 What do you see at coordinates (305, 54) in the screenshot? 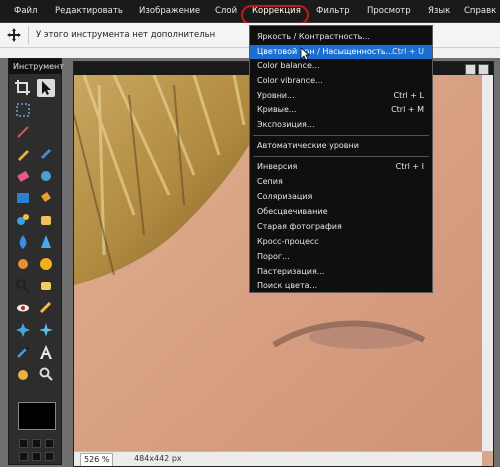
I see `mouse-cursor-icon` at bounding box center [305, 54].